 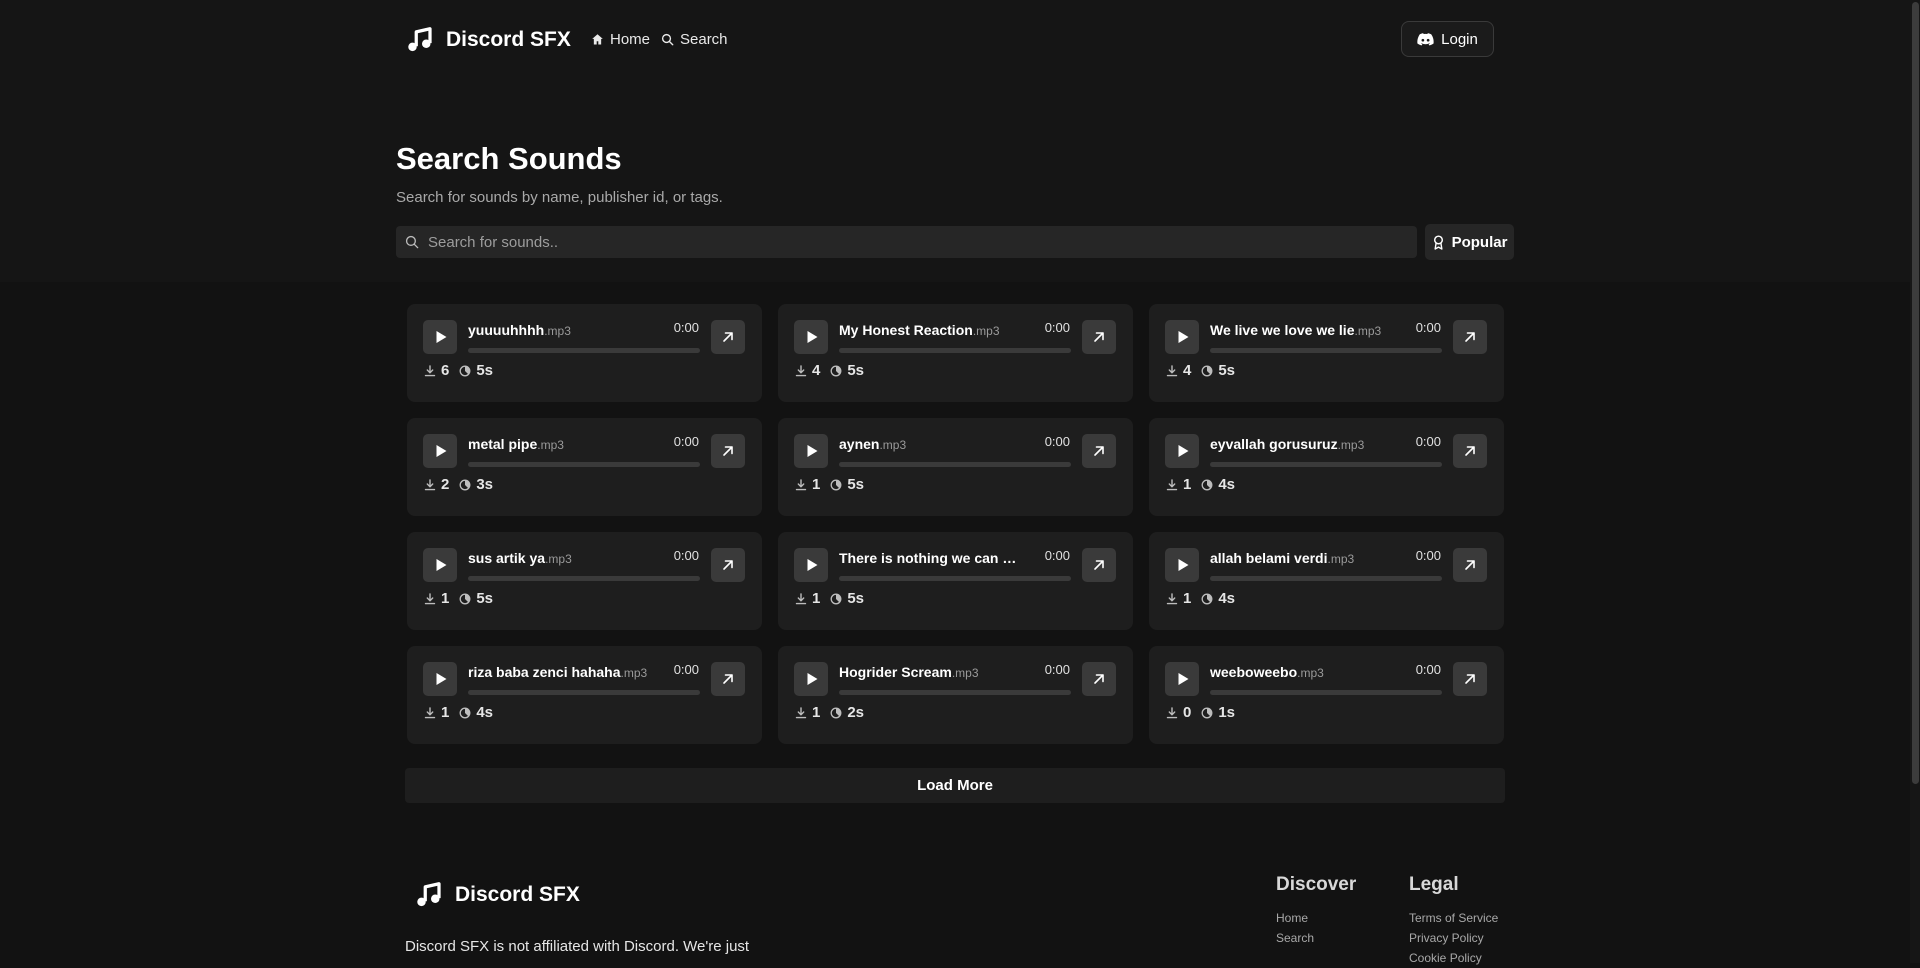 What do you see at coordinates (560, 558) in the screenshot?
I see `sound-name: sus artik ya.mp3` at bounding box center [560, 558].